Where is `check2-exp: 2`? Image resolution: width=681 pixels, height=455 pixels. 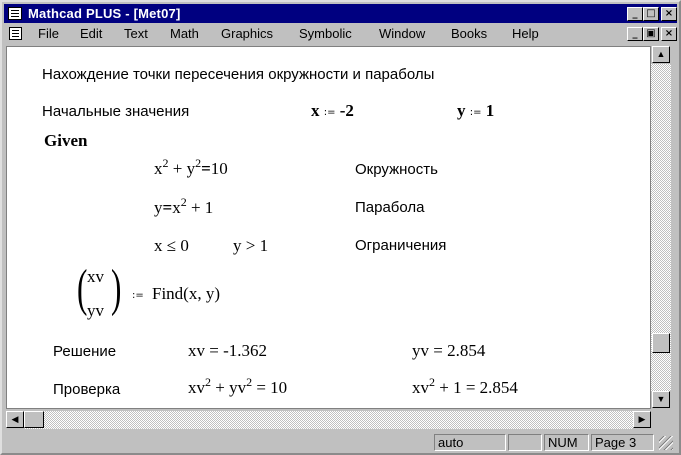
check2-exp: 2 is located at coordinates (432, 382).